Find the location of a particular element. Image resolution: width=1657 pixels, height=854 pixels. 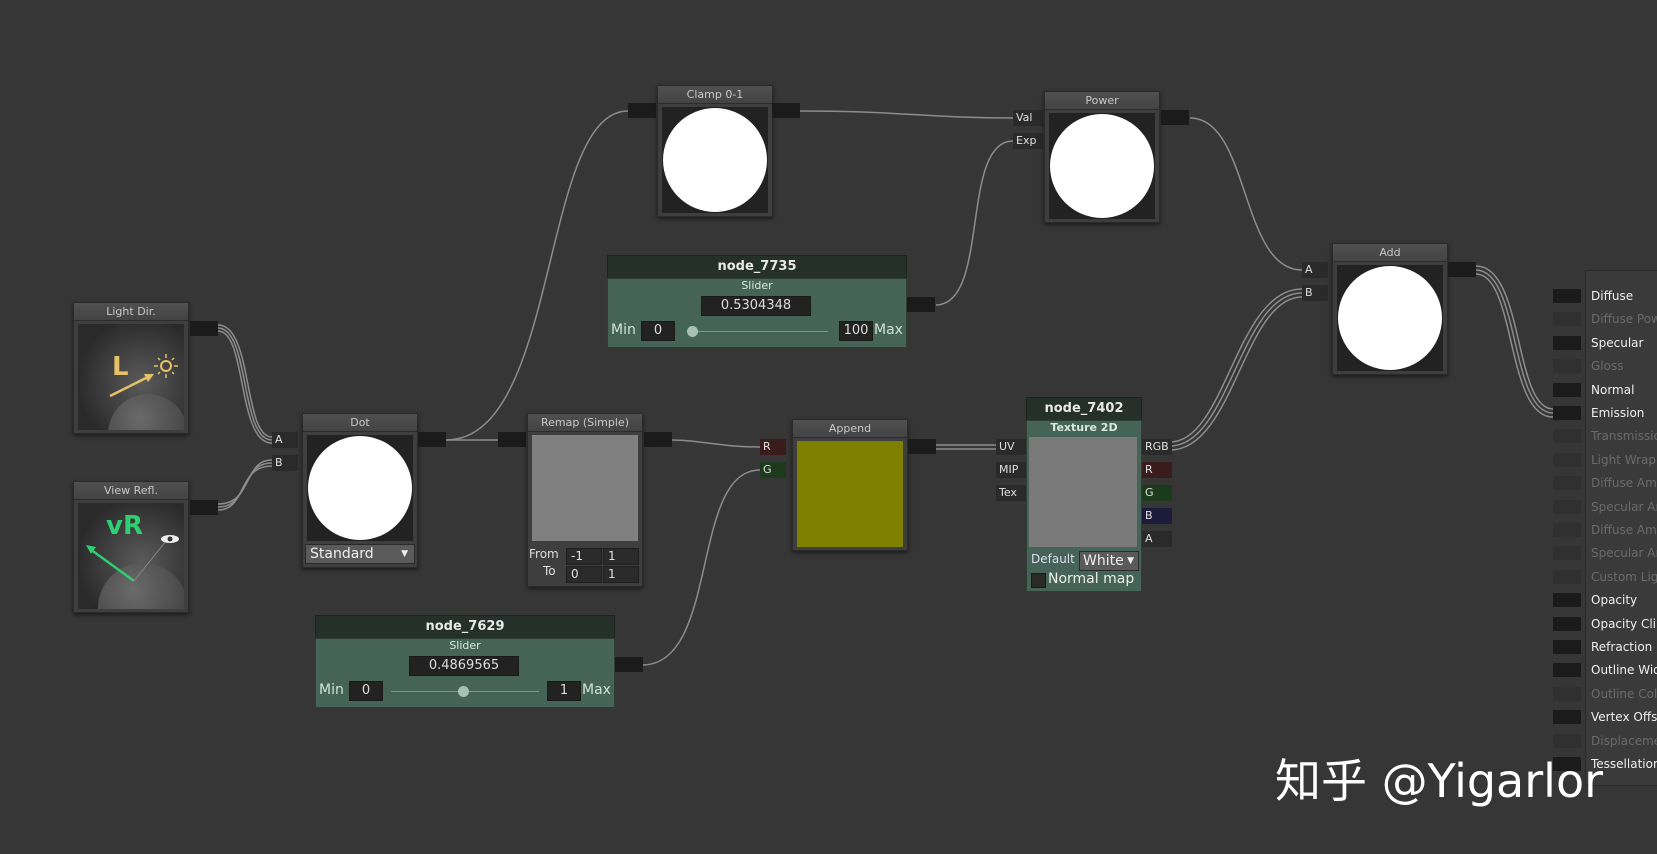

power-input-exp: Exp is located at coordinates (1028, 141).